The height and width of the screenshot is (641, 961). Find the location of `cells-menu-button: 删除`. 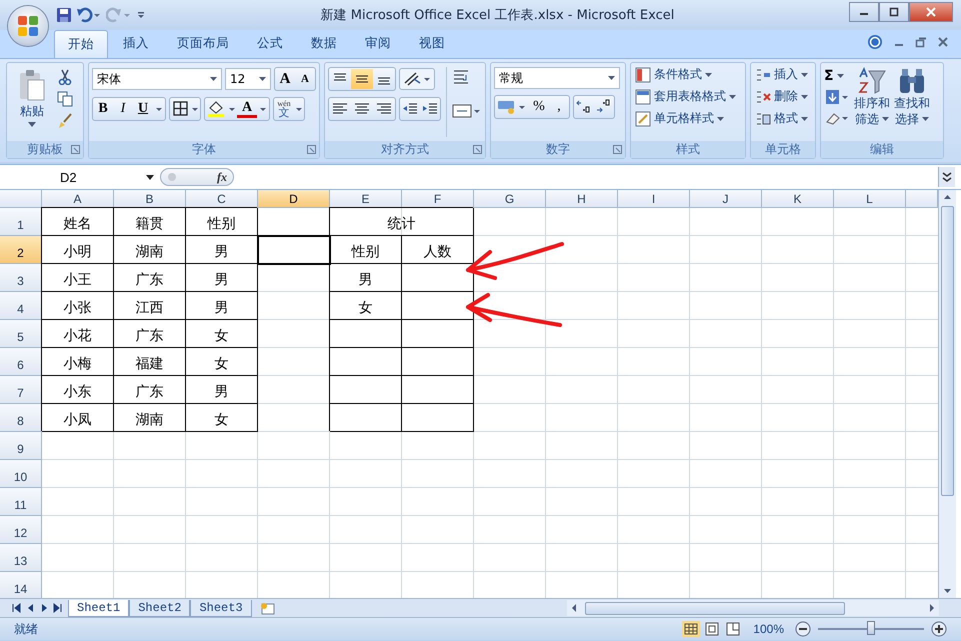

cells-menu-button: 删除 is located at coordinates (783, 96).